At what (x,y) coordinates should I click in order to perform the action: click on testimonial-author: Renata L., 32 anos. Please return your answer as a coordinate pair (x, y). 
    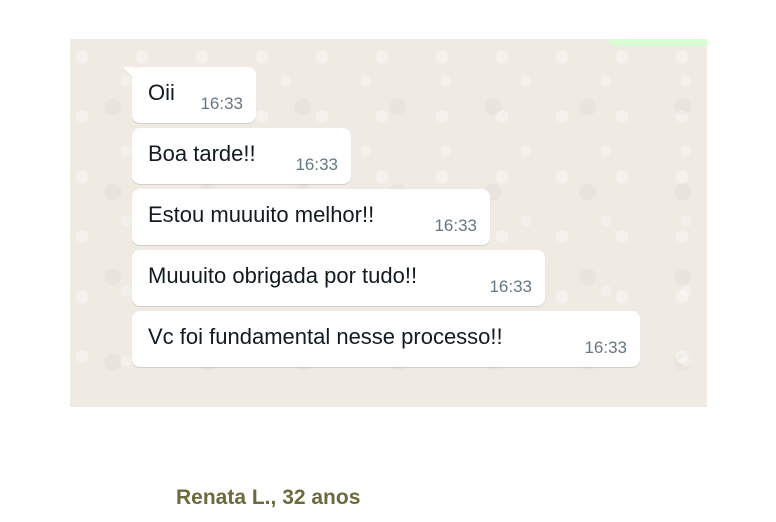
    Looking at the image, I should click on (268, 497).